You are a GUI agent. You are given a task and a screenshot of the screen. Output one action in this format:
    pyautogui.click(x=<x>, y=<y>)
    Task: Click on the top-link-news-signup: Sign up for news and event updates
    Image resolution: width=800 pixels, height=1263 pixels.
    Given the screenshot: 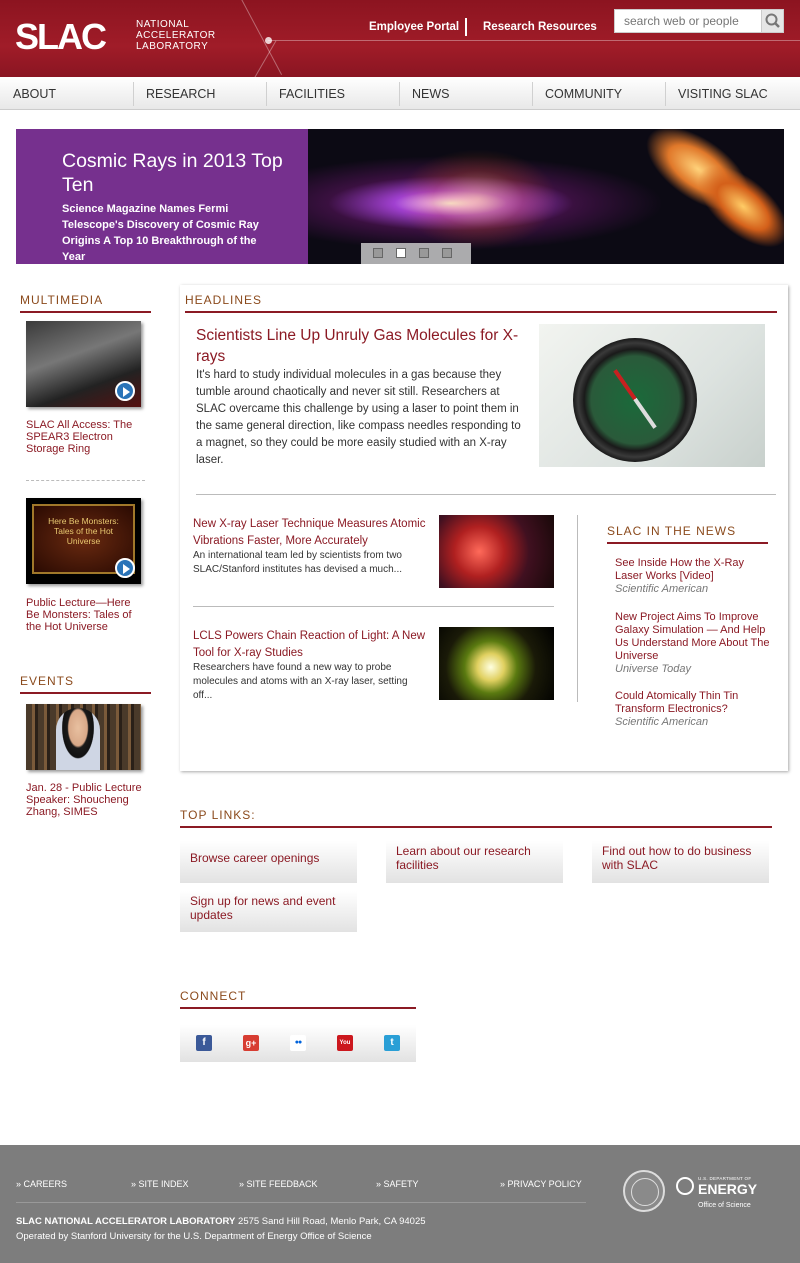 What is the action you would take?
    pyautogui.click(x=268, y=911)
    